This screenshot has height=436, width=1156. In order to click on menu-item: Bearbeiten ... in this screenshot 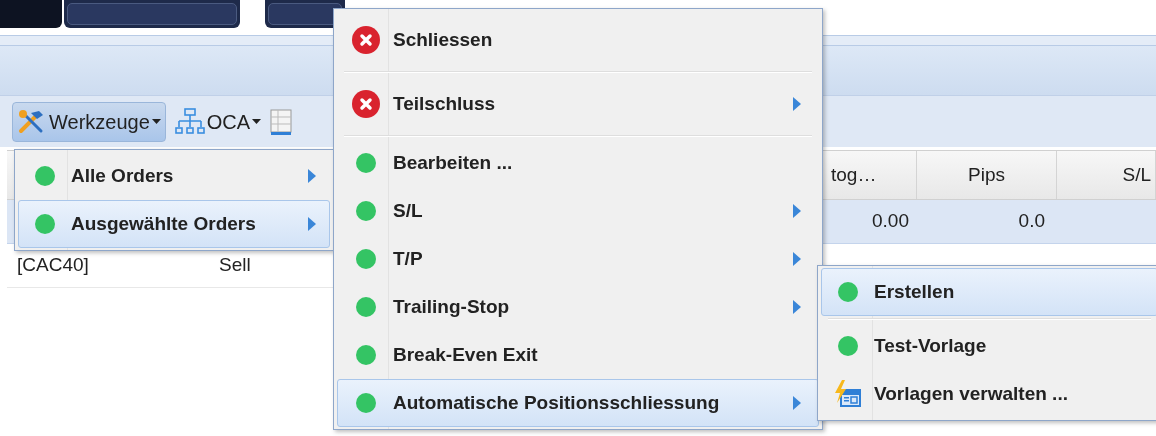, I will do `click(578, 163)`.